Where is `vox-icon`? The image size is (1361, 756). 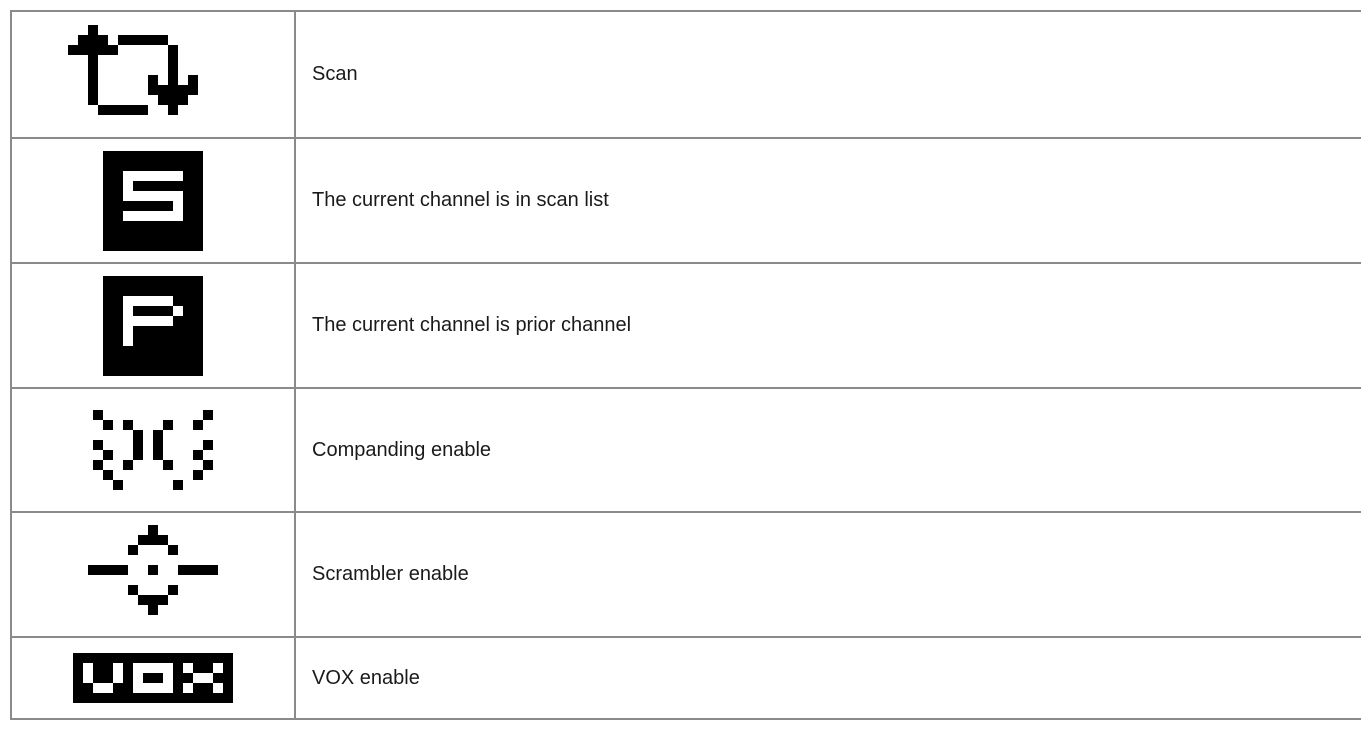
vox-icon is located at coordinates (153, 678).